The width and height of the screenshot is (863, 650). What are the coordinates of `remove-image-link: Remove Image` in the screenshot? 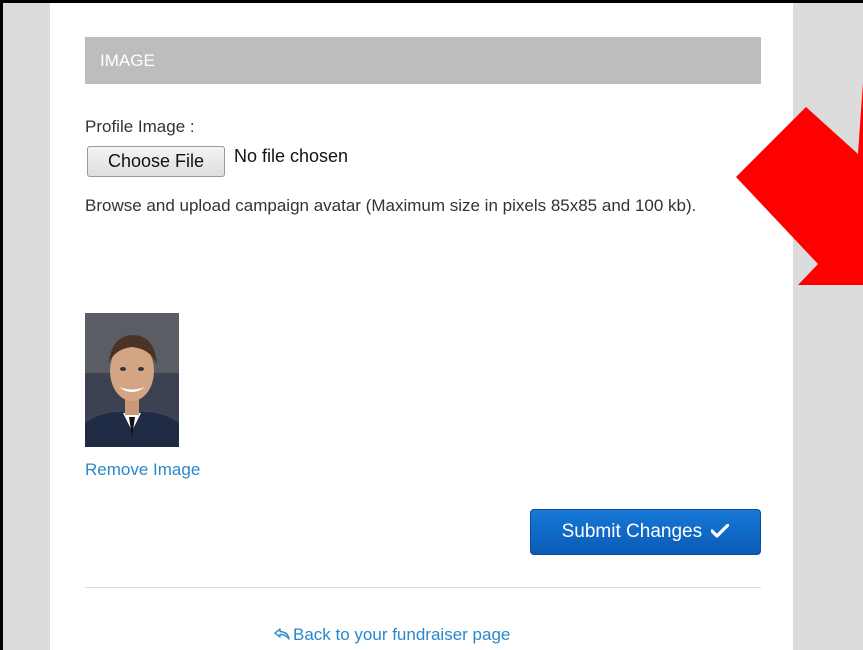 It's located at (142, 470).